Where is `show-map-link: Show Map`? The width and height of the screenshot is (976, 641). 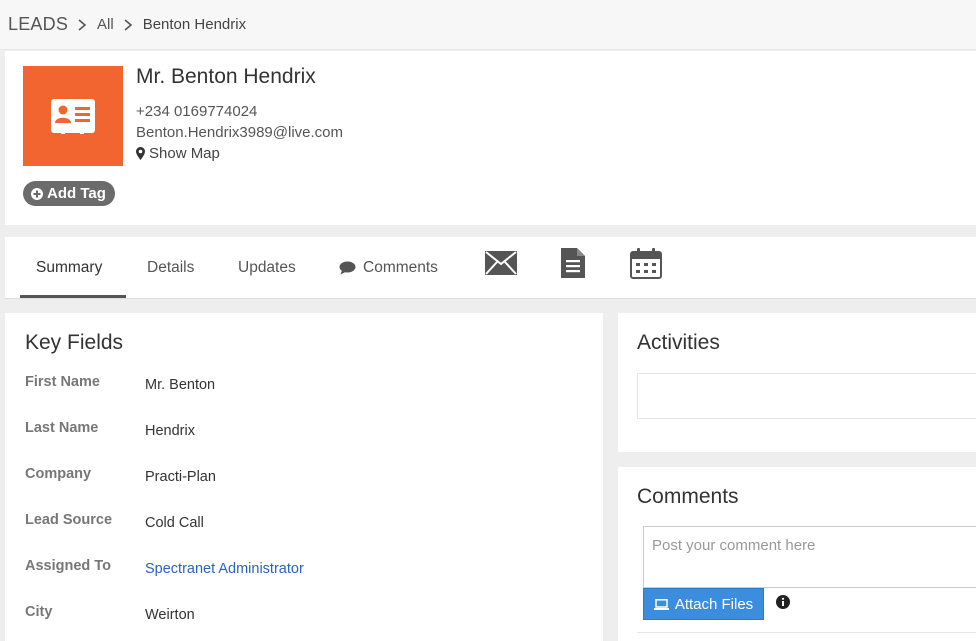 show-map-link: Show Map is located at coordinates (178, 153).